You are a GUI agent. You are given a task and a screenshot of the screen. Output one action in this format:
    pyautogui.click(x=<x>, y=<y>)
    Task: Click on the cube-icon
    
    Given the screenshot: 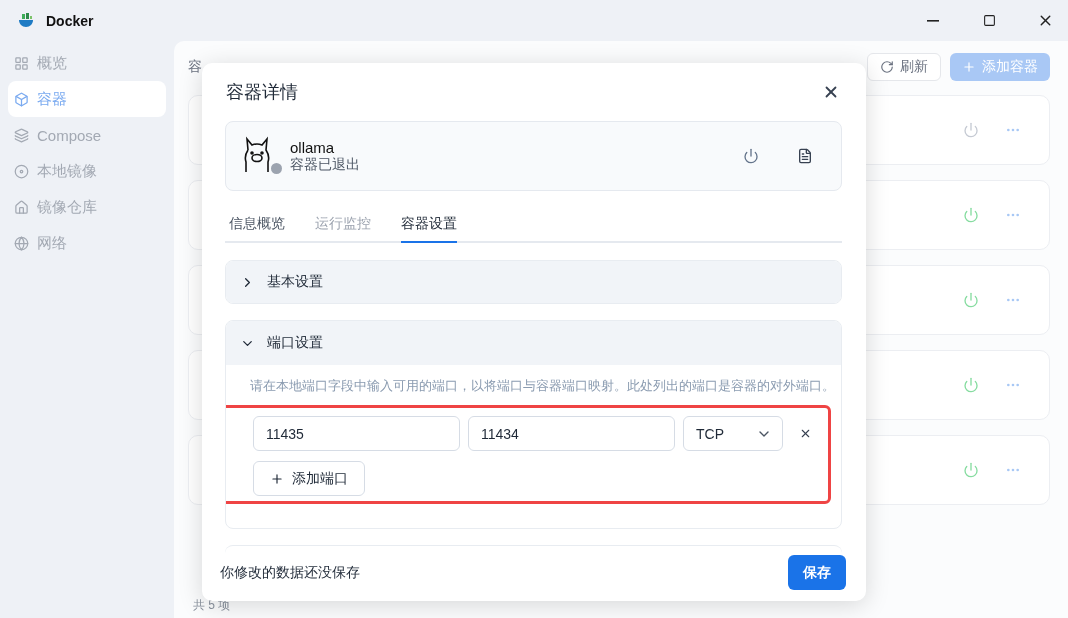 What is the action you would take?
    pyautogui.click(x=21, y=99)
    